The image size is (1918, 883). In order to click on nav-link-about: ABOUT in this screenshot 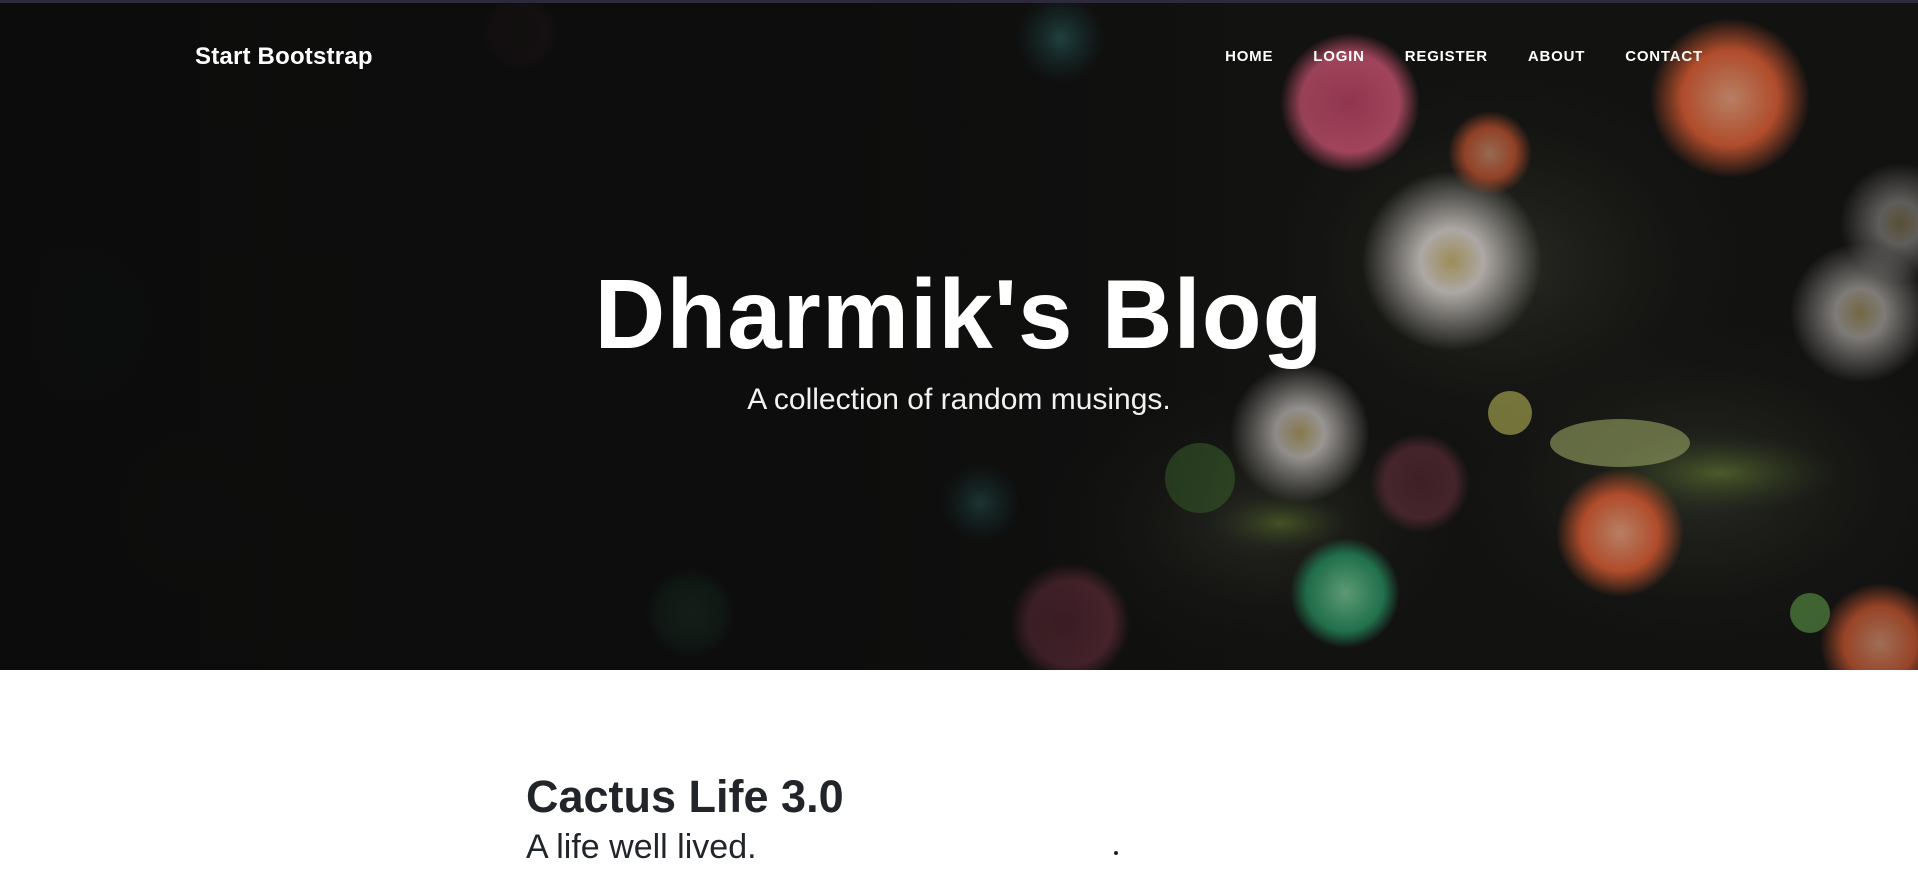, I will do `click(1556, 56)`.